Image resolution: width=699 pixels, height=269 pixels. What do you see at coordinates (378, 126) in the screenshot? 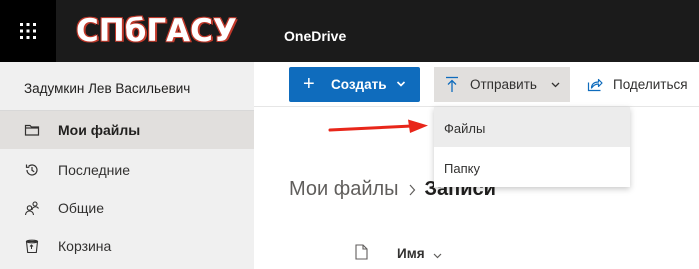
I see `annotation-arrow-icon` at bounding box center [378, 126].